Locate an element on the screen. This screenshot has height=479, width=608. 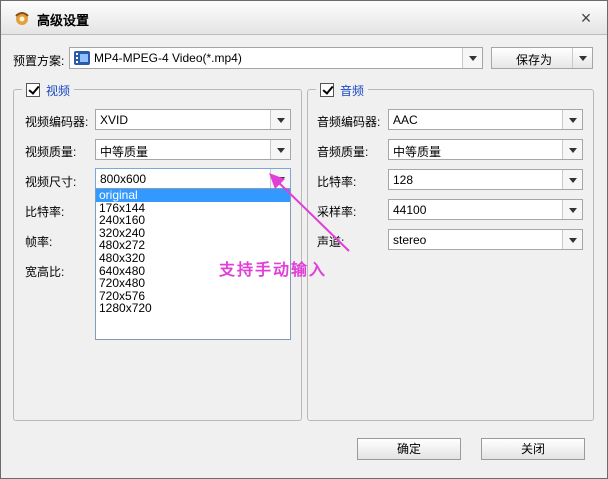
audio-encoder-value: AAC is located at coordinates (405, 120).